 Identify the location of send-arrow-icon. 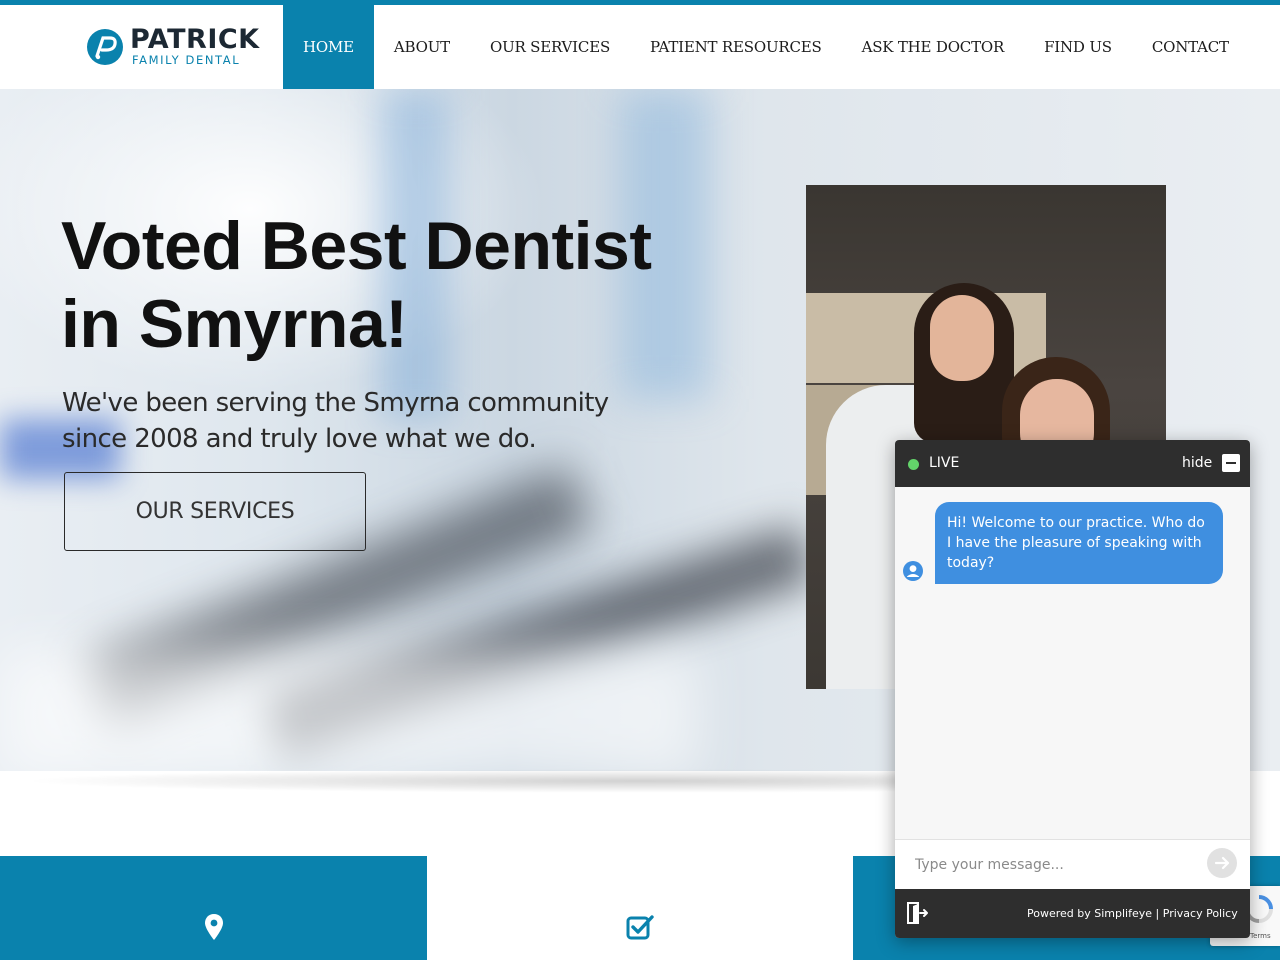
(1222, 863).